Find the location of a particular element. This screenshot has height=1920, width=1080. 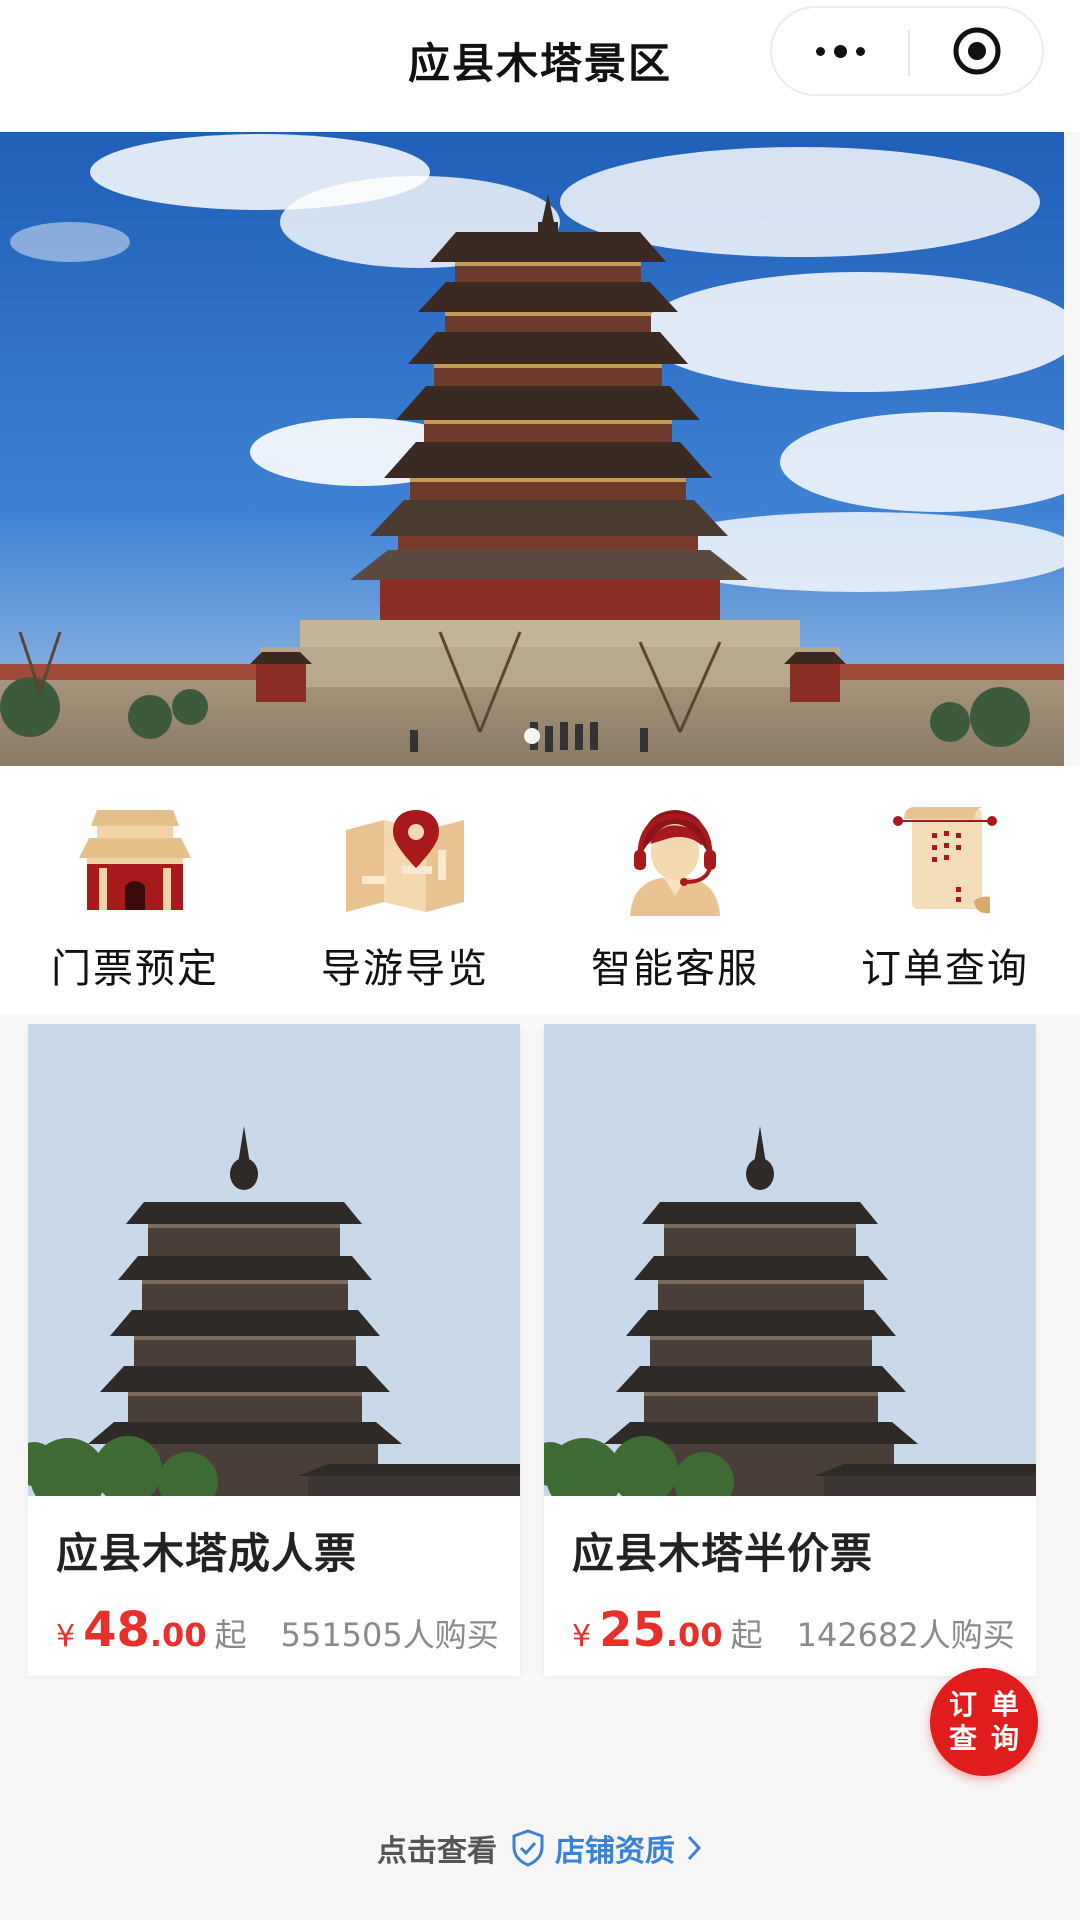

nav-guide-tour: 导游导览 is located at coordinates (405, 890).